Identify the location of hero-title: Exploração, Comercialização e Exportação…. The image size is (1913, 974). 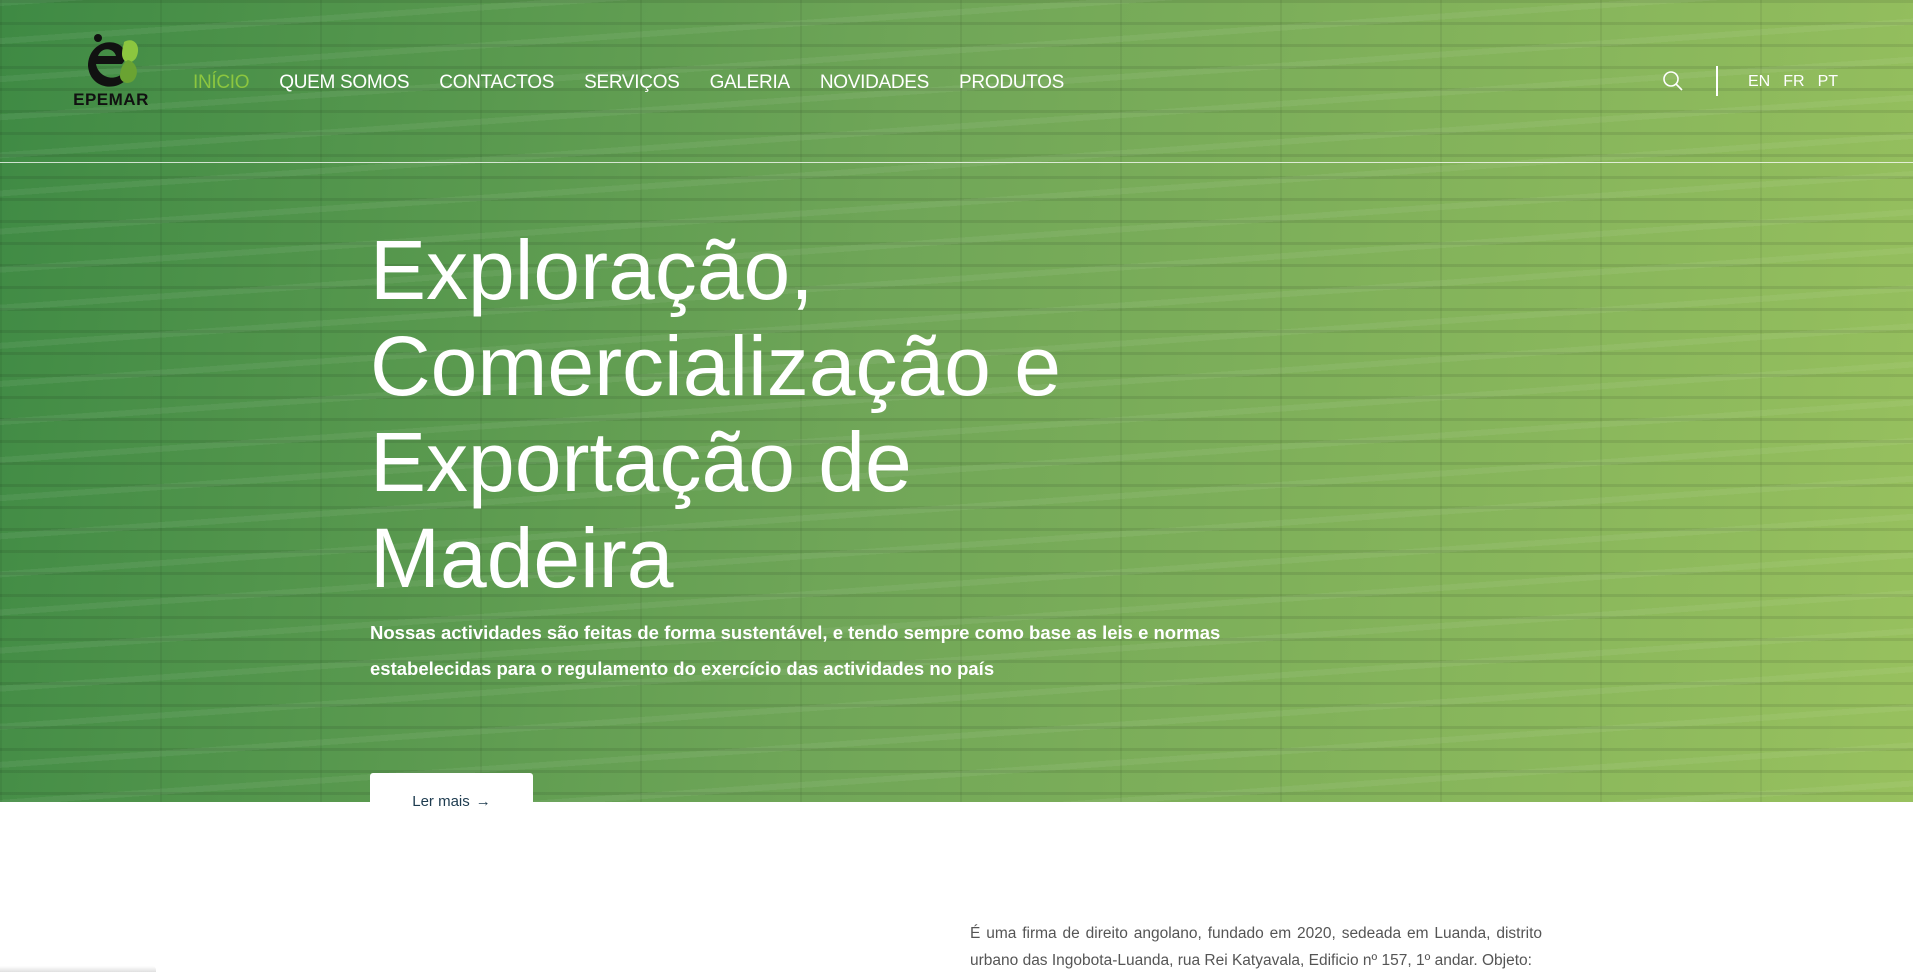
(715, 414).